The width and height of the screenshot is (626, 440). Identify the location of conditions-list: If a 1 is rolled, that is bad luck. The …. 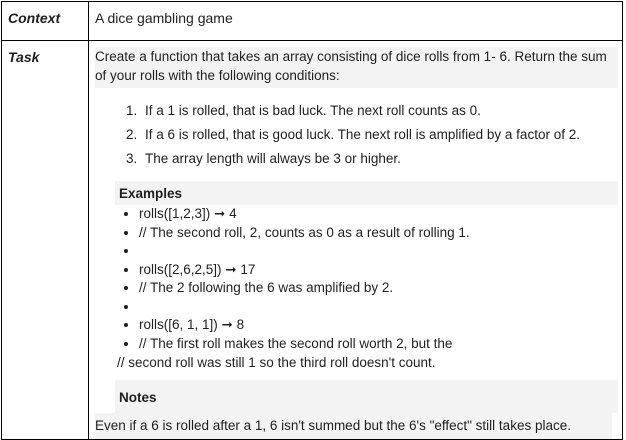
(356, 134).